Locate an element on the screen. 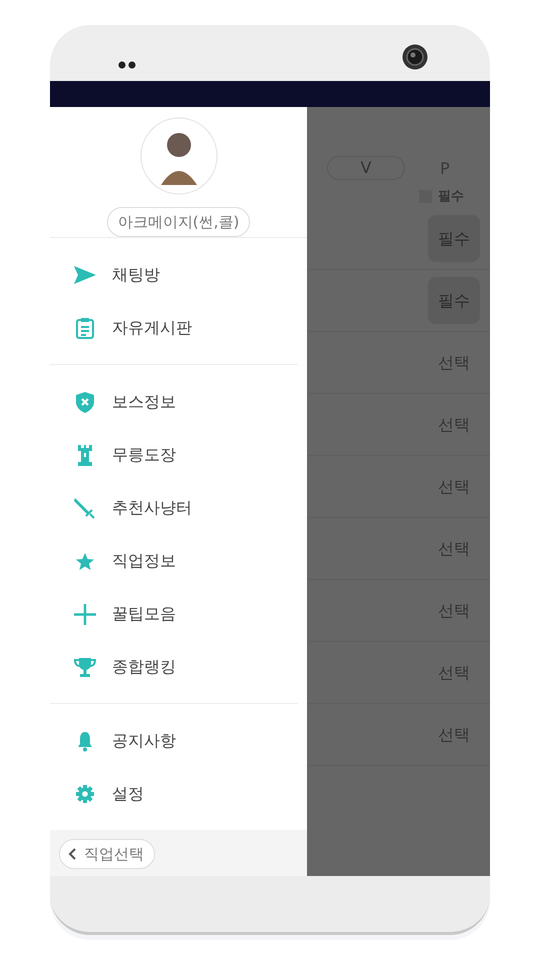 The image size is (540, 960). chevron-left-icon is located at coordinates (73, 854).